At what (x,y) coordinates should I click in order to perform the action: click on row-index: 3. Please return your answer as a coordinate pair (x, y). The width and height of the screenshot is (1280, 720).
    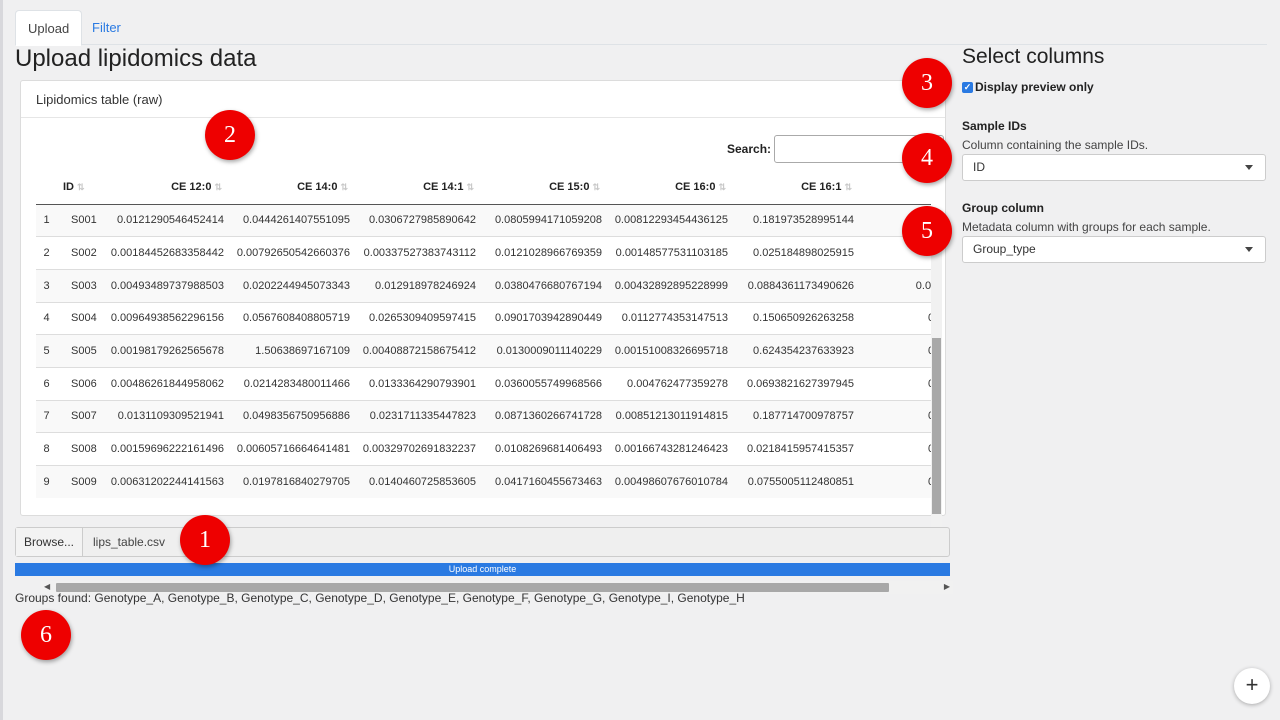
    Looking at the image, I should click on (46, 285).